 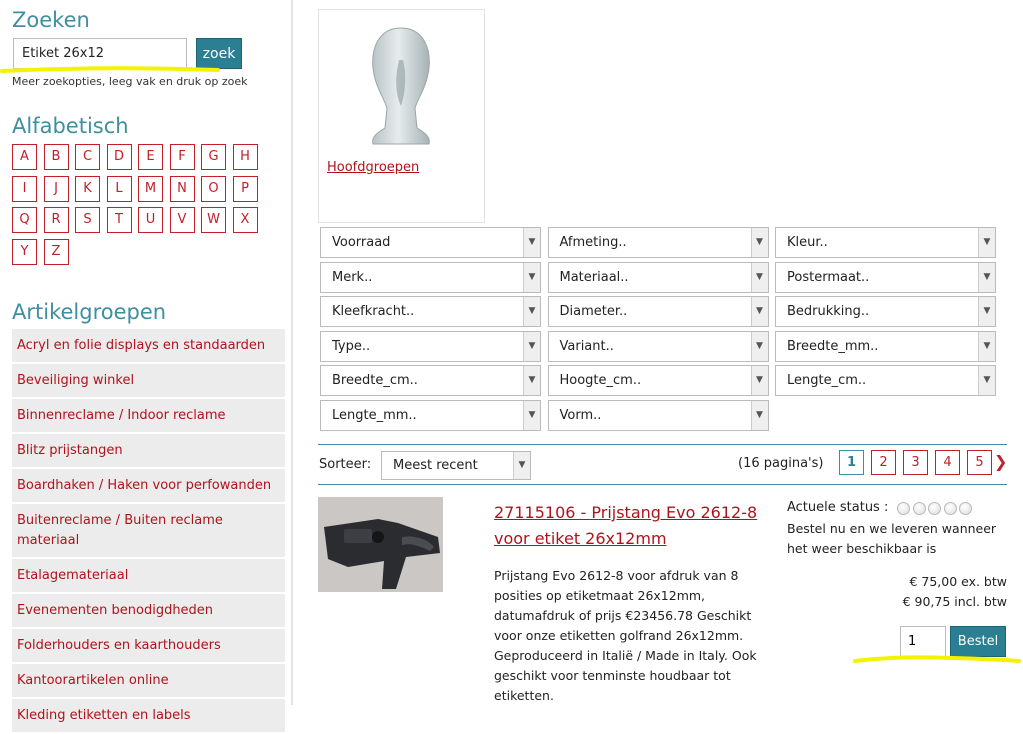 I want to click on product-image, so click(x=380, y=544).